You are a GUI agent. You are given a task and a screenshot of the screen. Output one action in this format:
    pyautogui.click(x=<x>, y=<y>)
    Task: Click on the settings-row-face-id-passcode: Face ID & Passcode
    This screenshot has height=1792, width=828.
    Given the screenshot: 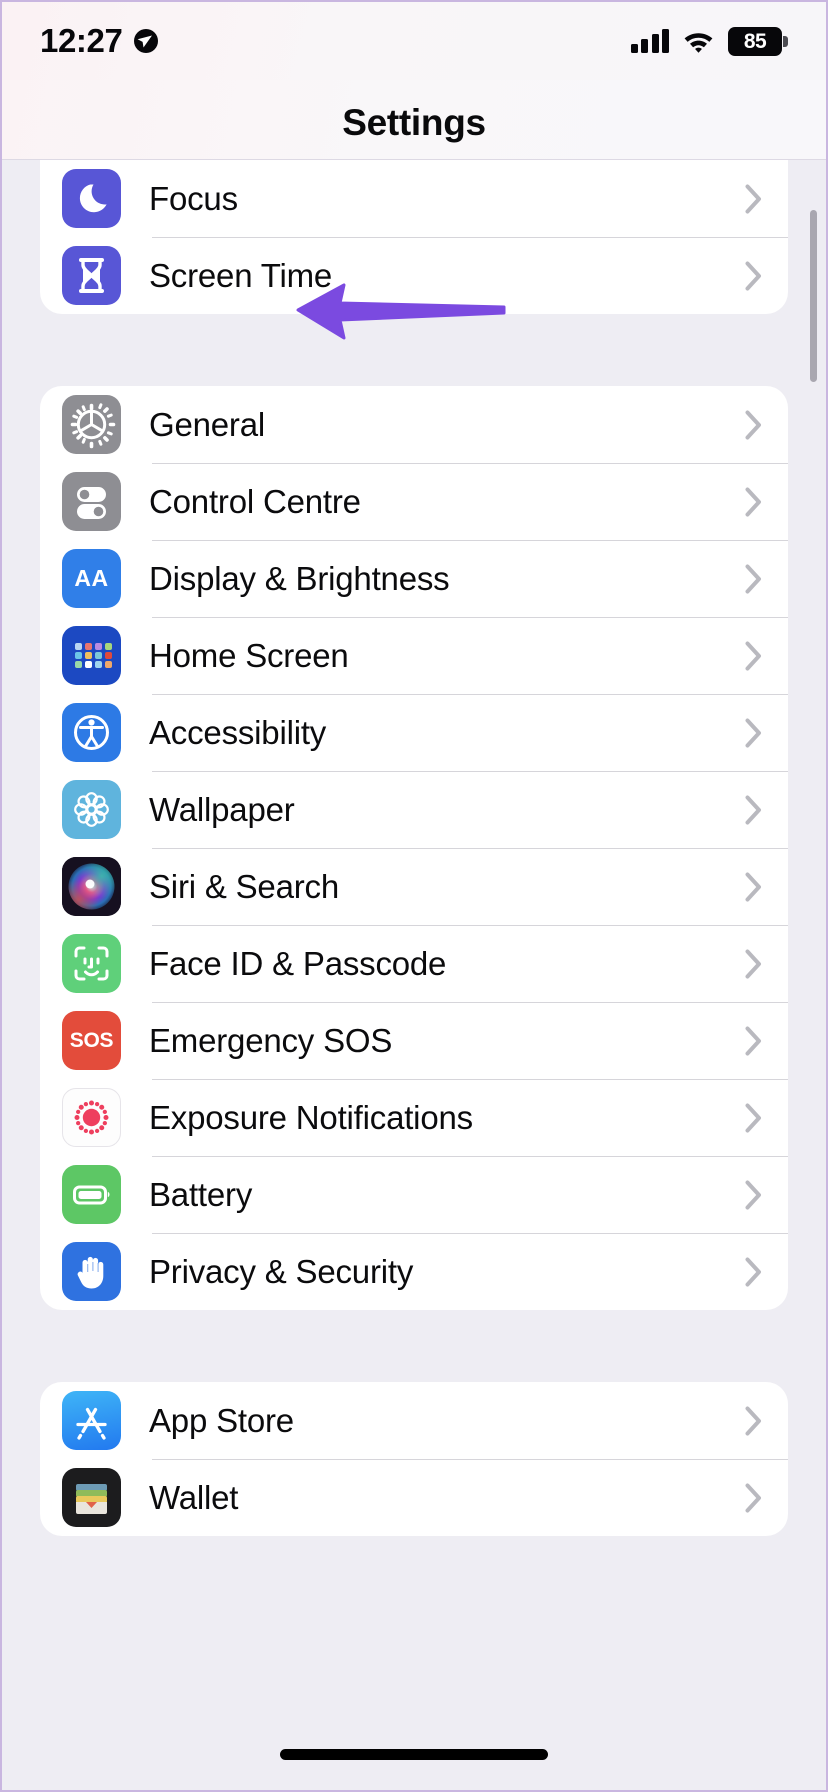 What is the action you would take?
    pyautogui.click(x=414, y=963)
    